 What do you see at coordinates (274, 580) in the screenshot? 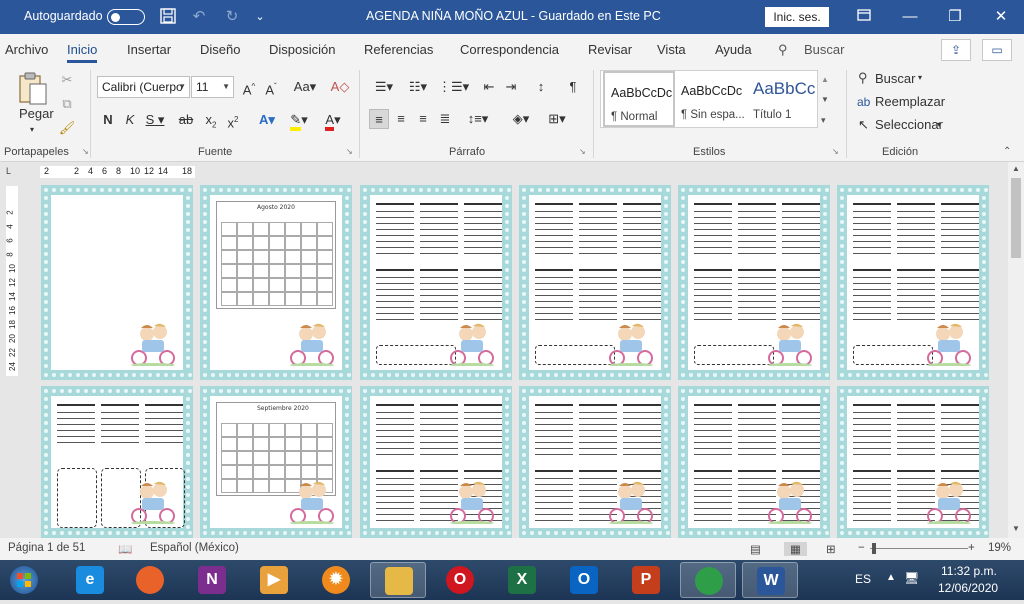
I see `taskbar-media-player: ▶` at bounding box center [274, 580].